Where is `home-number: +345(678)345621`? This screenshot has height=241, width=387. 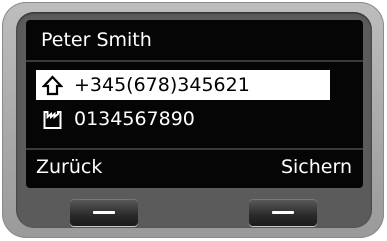 home-number: +345(678)345621 is located at coordinates (162, 85).